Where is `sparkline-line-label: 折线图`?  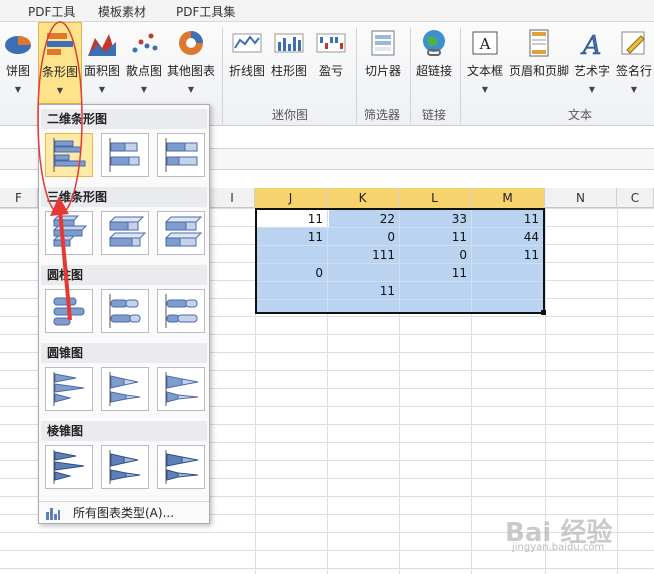
sparkline-line-label: 折线图 is located at coordinates (246, 71).